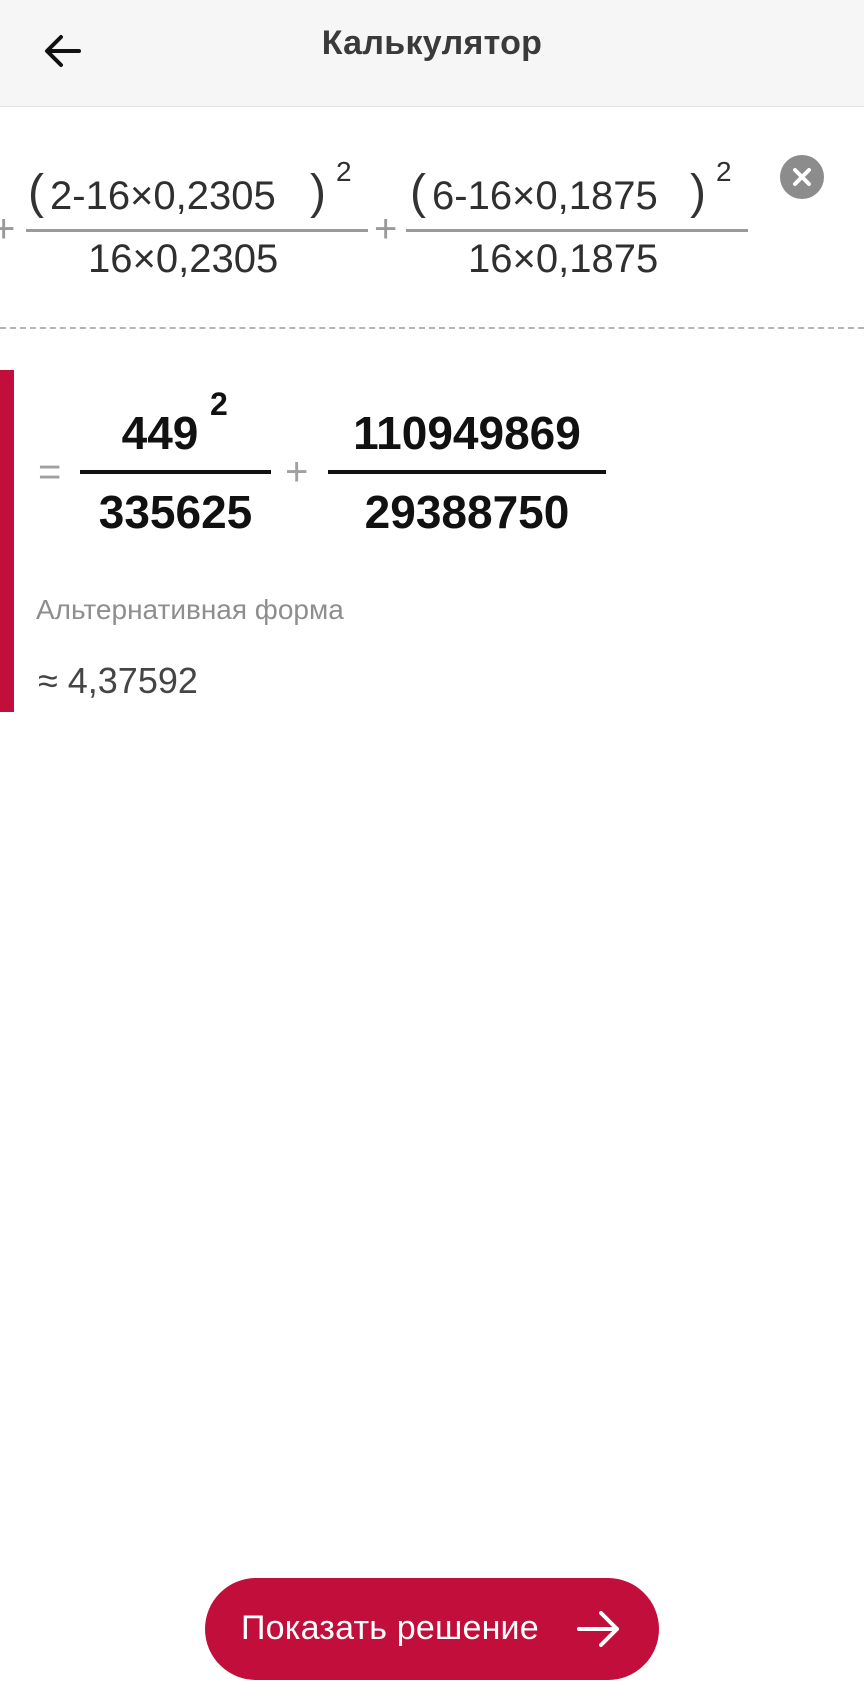 The height and width of the screenshot is (1702, 864). Describe the element at coordinates (563, 259) in the screenshot. I see `term2-denominator: 16×0,1875` at that location.